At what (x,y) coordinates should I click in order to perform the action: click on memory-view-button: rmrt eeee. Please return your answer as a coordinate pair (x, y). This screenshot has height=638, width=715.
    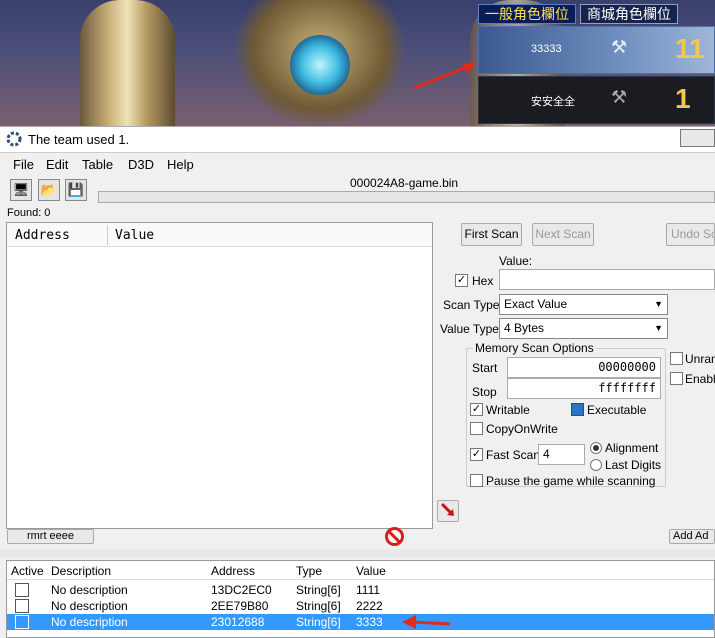
    Looking at the image, I should click on (50, 536).